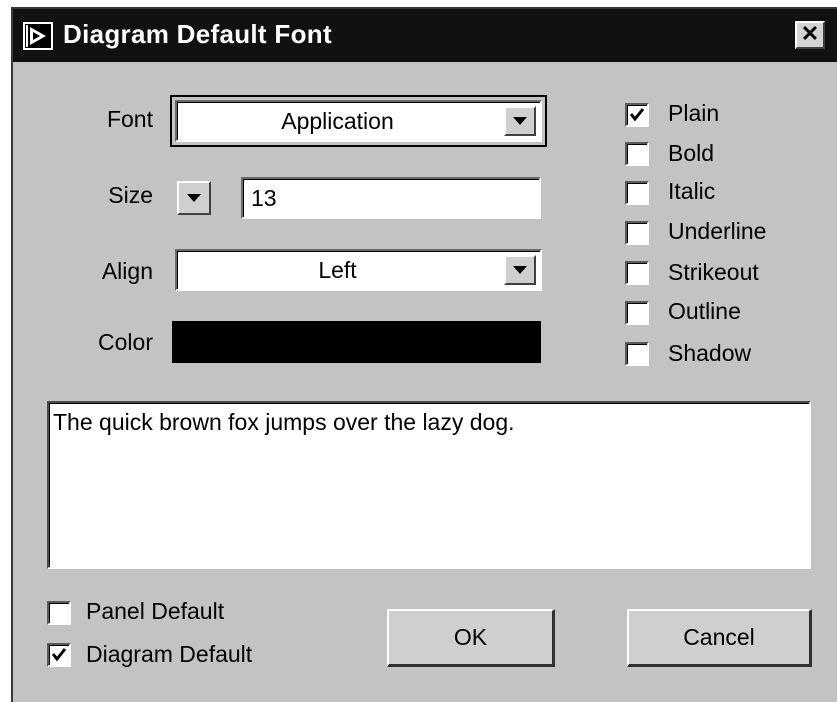  I want to click on align-label: Align, so click(127, 271).